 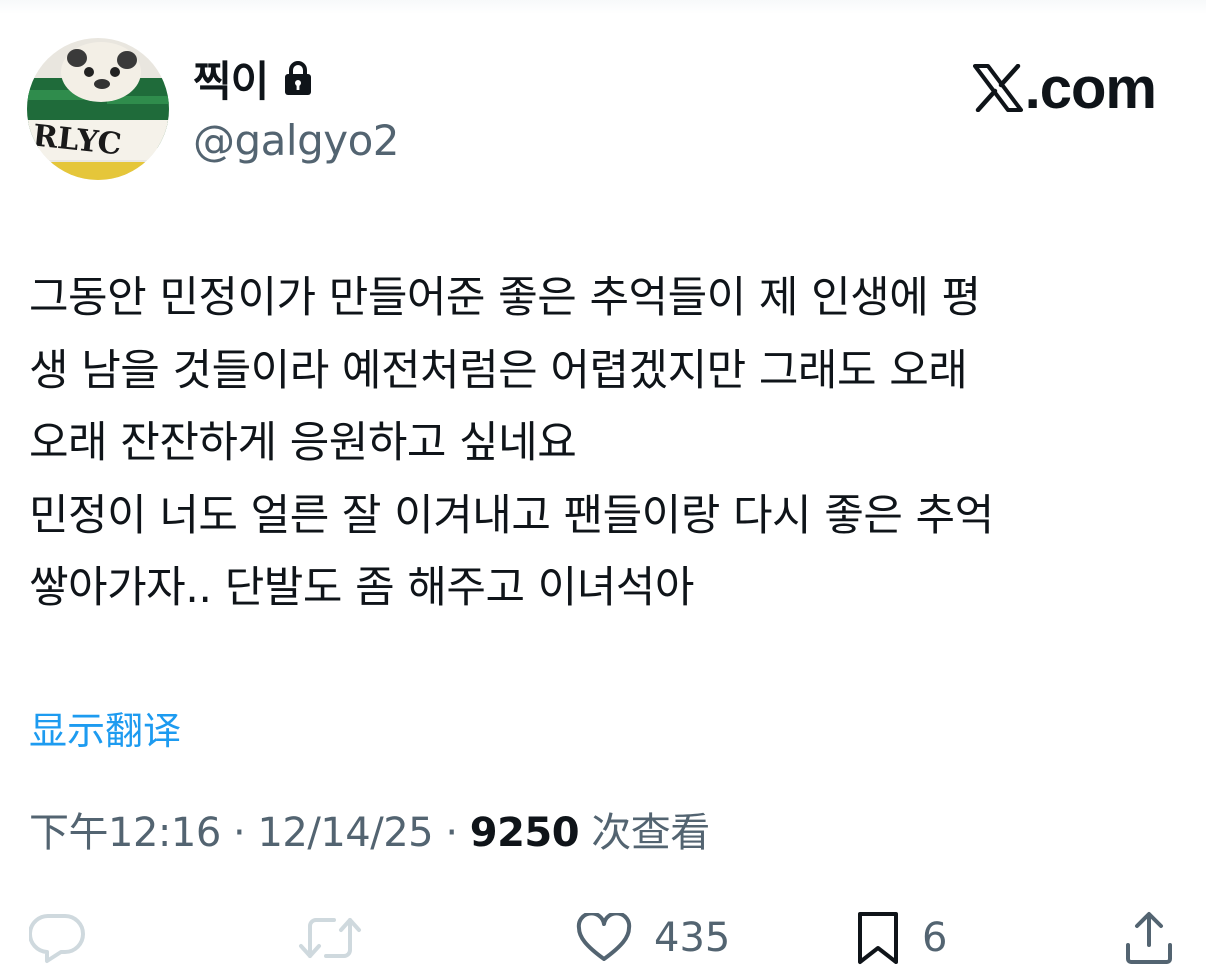 I want to click on reply-button, so click(x=58, y=938).